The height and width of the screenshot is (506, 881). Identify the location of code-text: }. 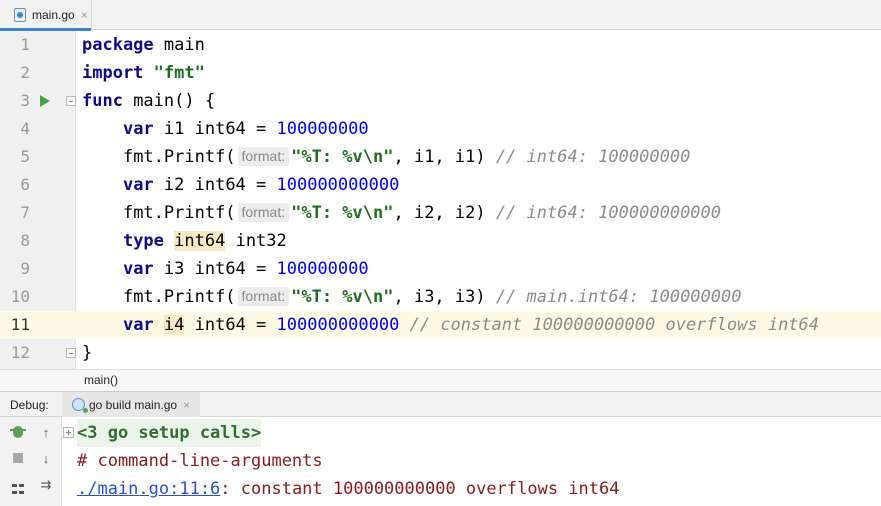
(87, 353).